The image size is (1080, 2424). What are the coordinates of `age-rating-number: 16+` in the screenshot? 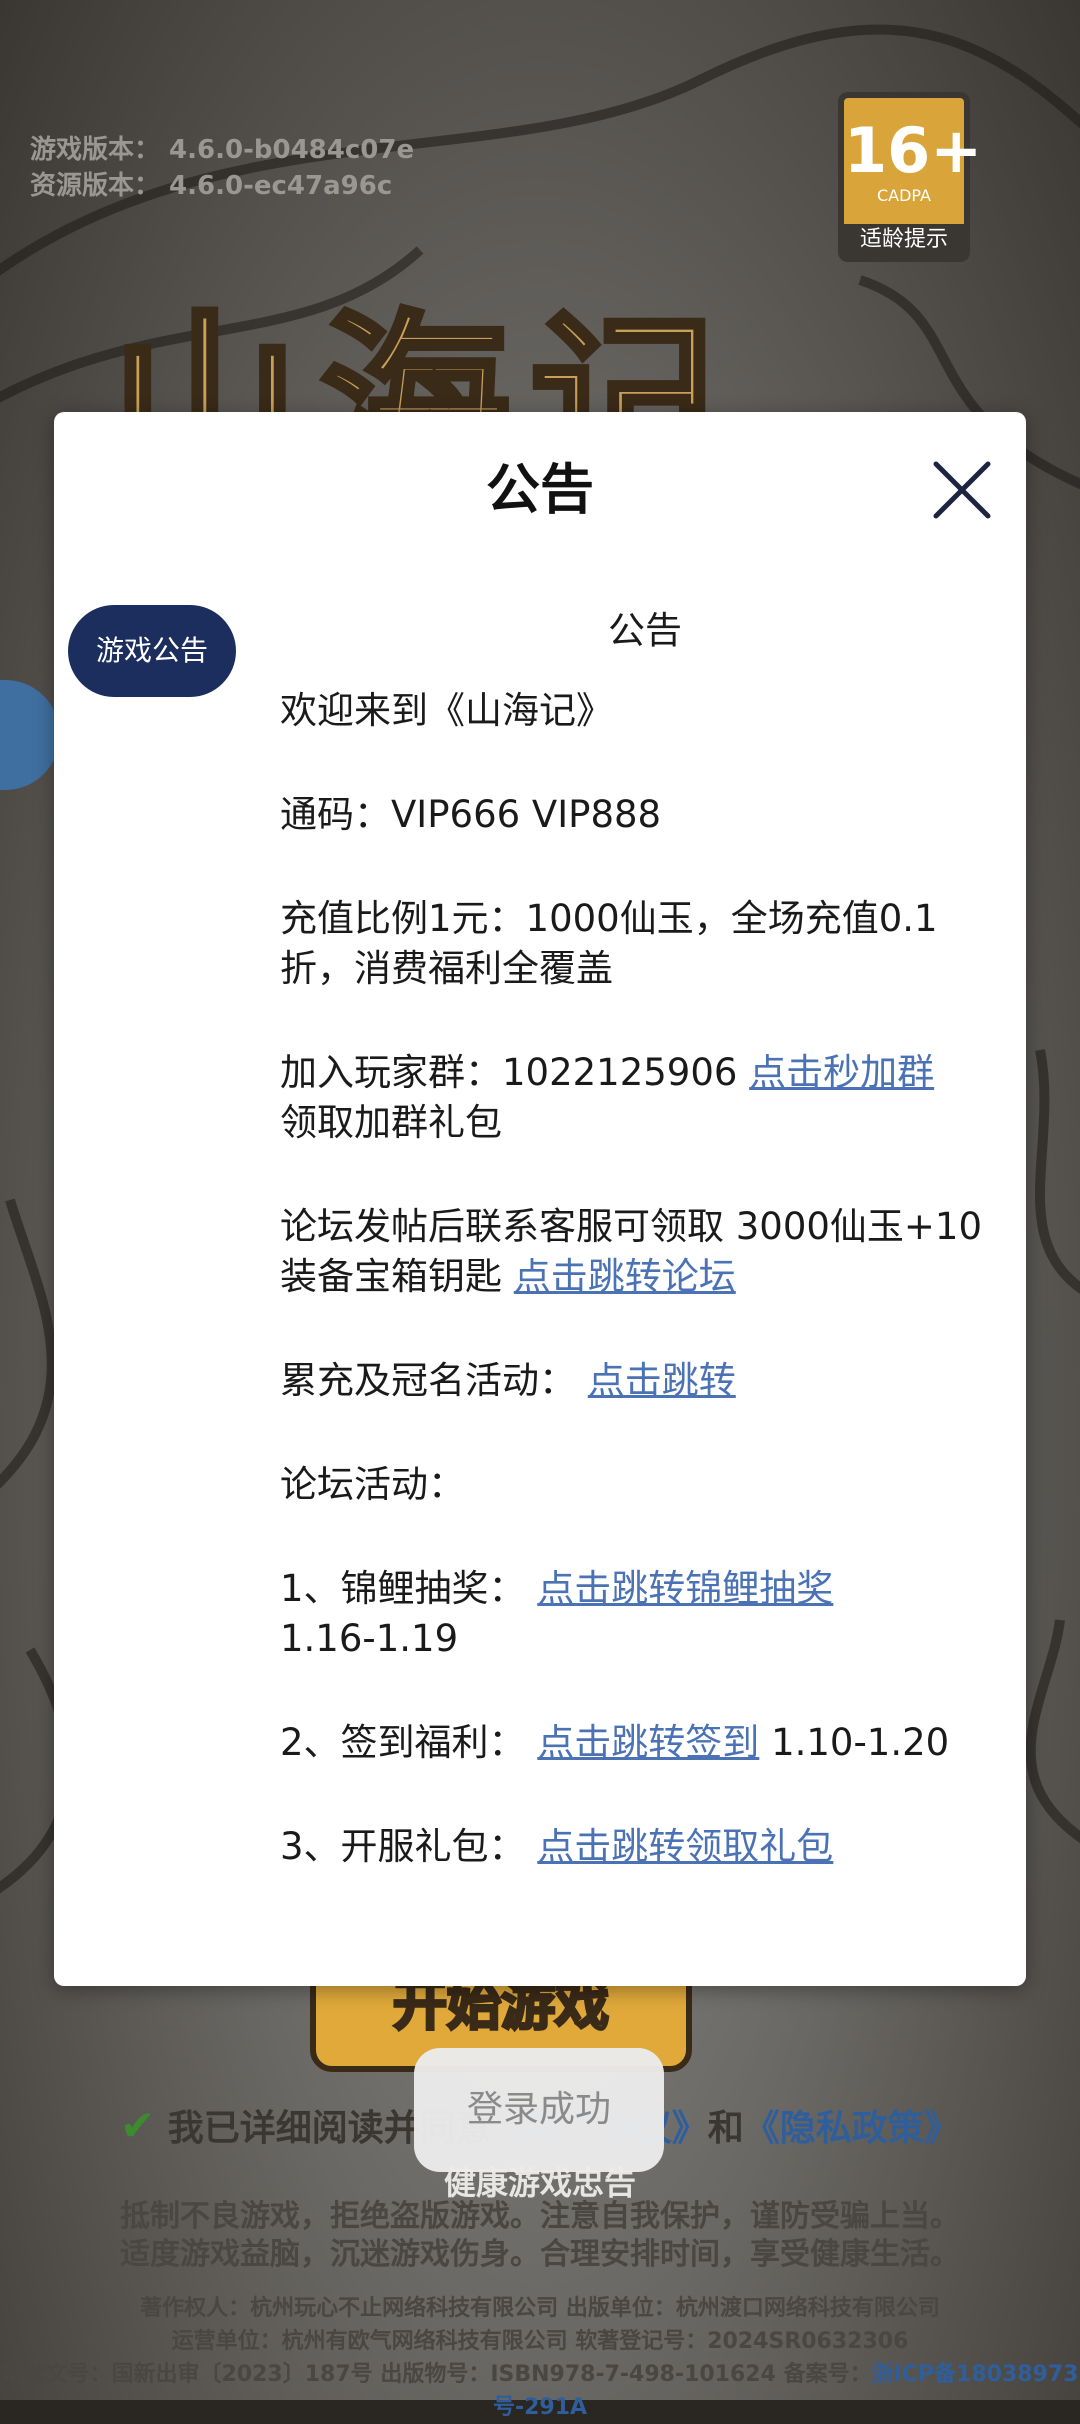 It's located at (913, 150).